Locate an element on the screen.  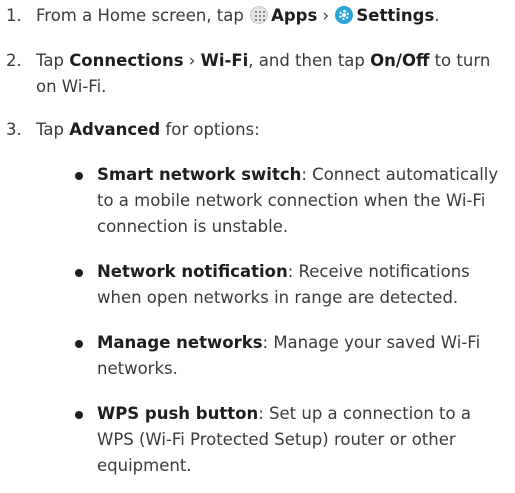
step-text: Tap Advanced for options: is located at coordinates (148, 129).